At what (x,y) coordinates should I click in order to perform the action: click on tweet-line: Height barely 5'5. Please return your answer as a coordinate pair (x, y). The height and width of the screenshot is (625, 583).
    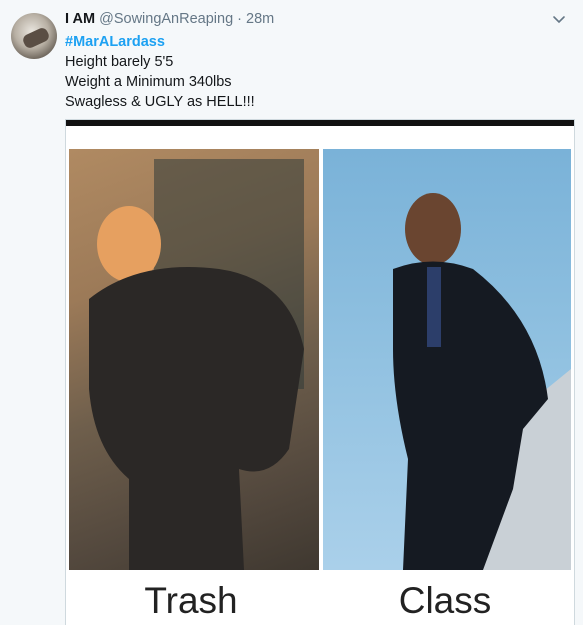
    Looking at the image, I should click on (119, 62).